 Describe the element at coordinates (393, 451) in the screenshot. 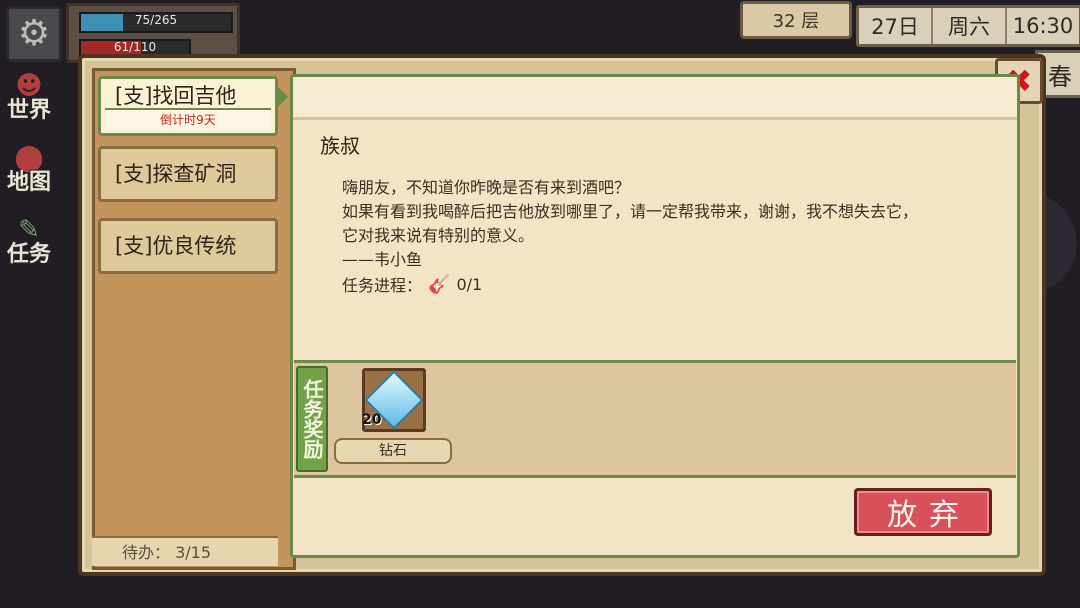

I see `reward-item-name: 钻石` at that location.